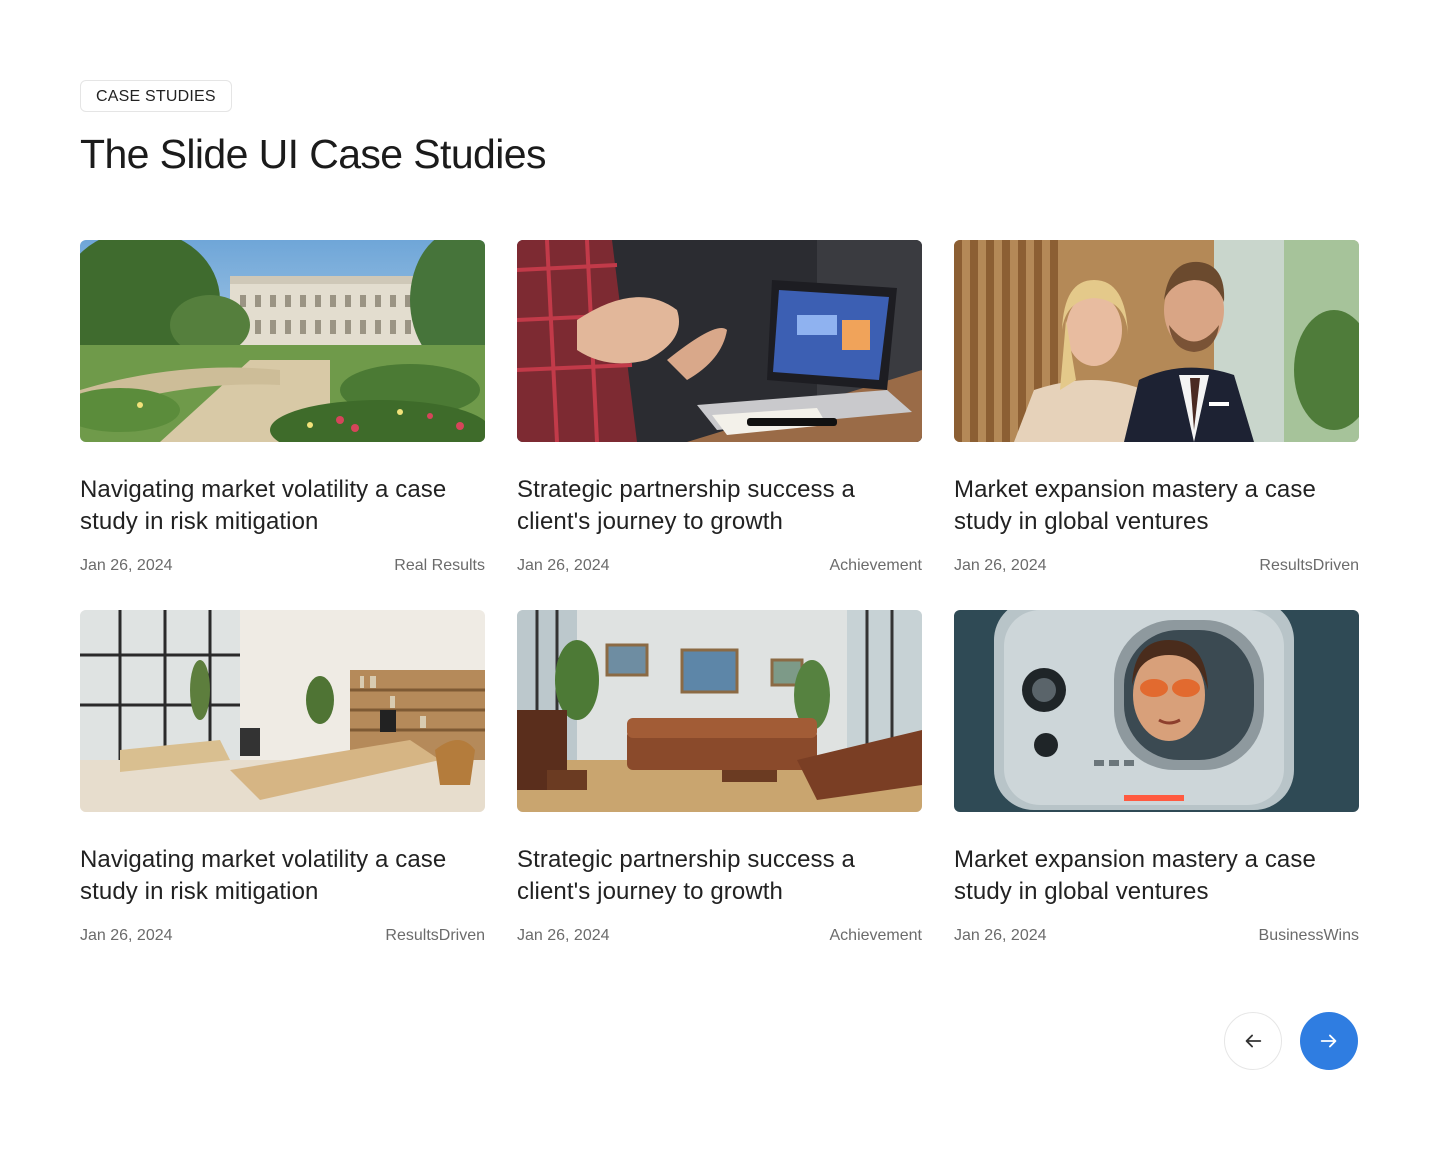  What do you see at coordinates (313, 154) in the screenshot?
I see `page-title: The Slide UI Case Studies` at bounding box center [313, 154].